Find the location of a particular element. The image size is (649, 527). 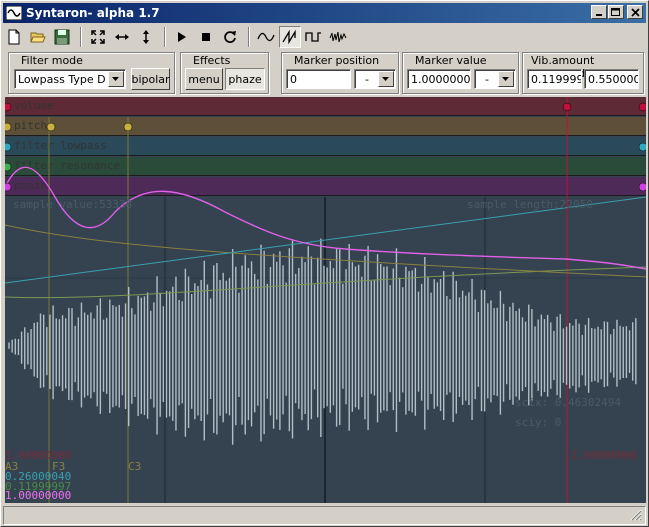

loop-icon is located at coordinates (230, 37).